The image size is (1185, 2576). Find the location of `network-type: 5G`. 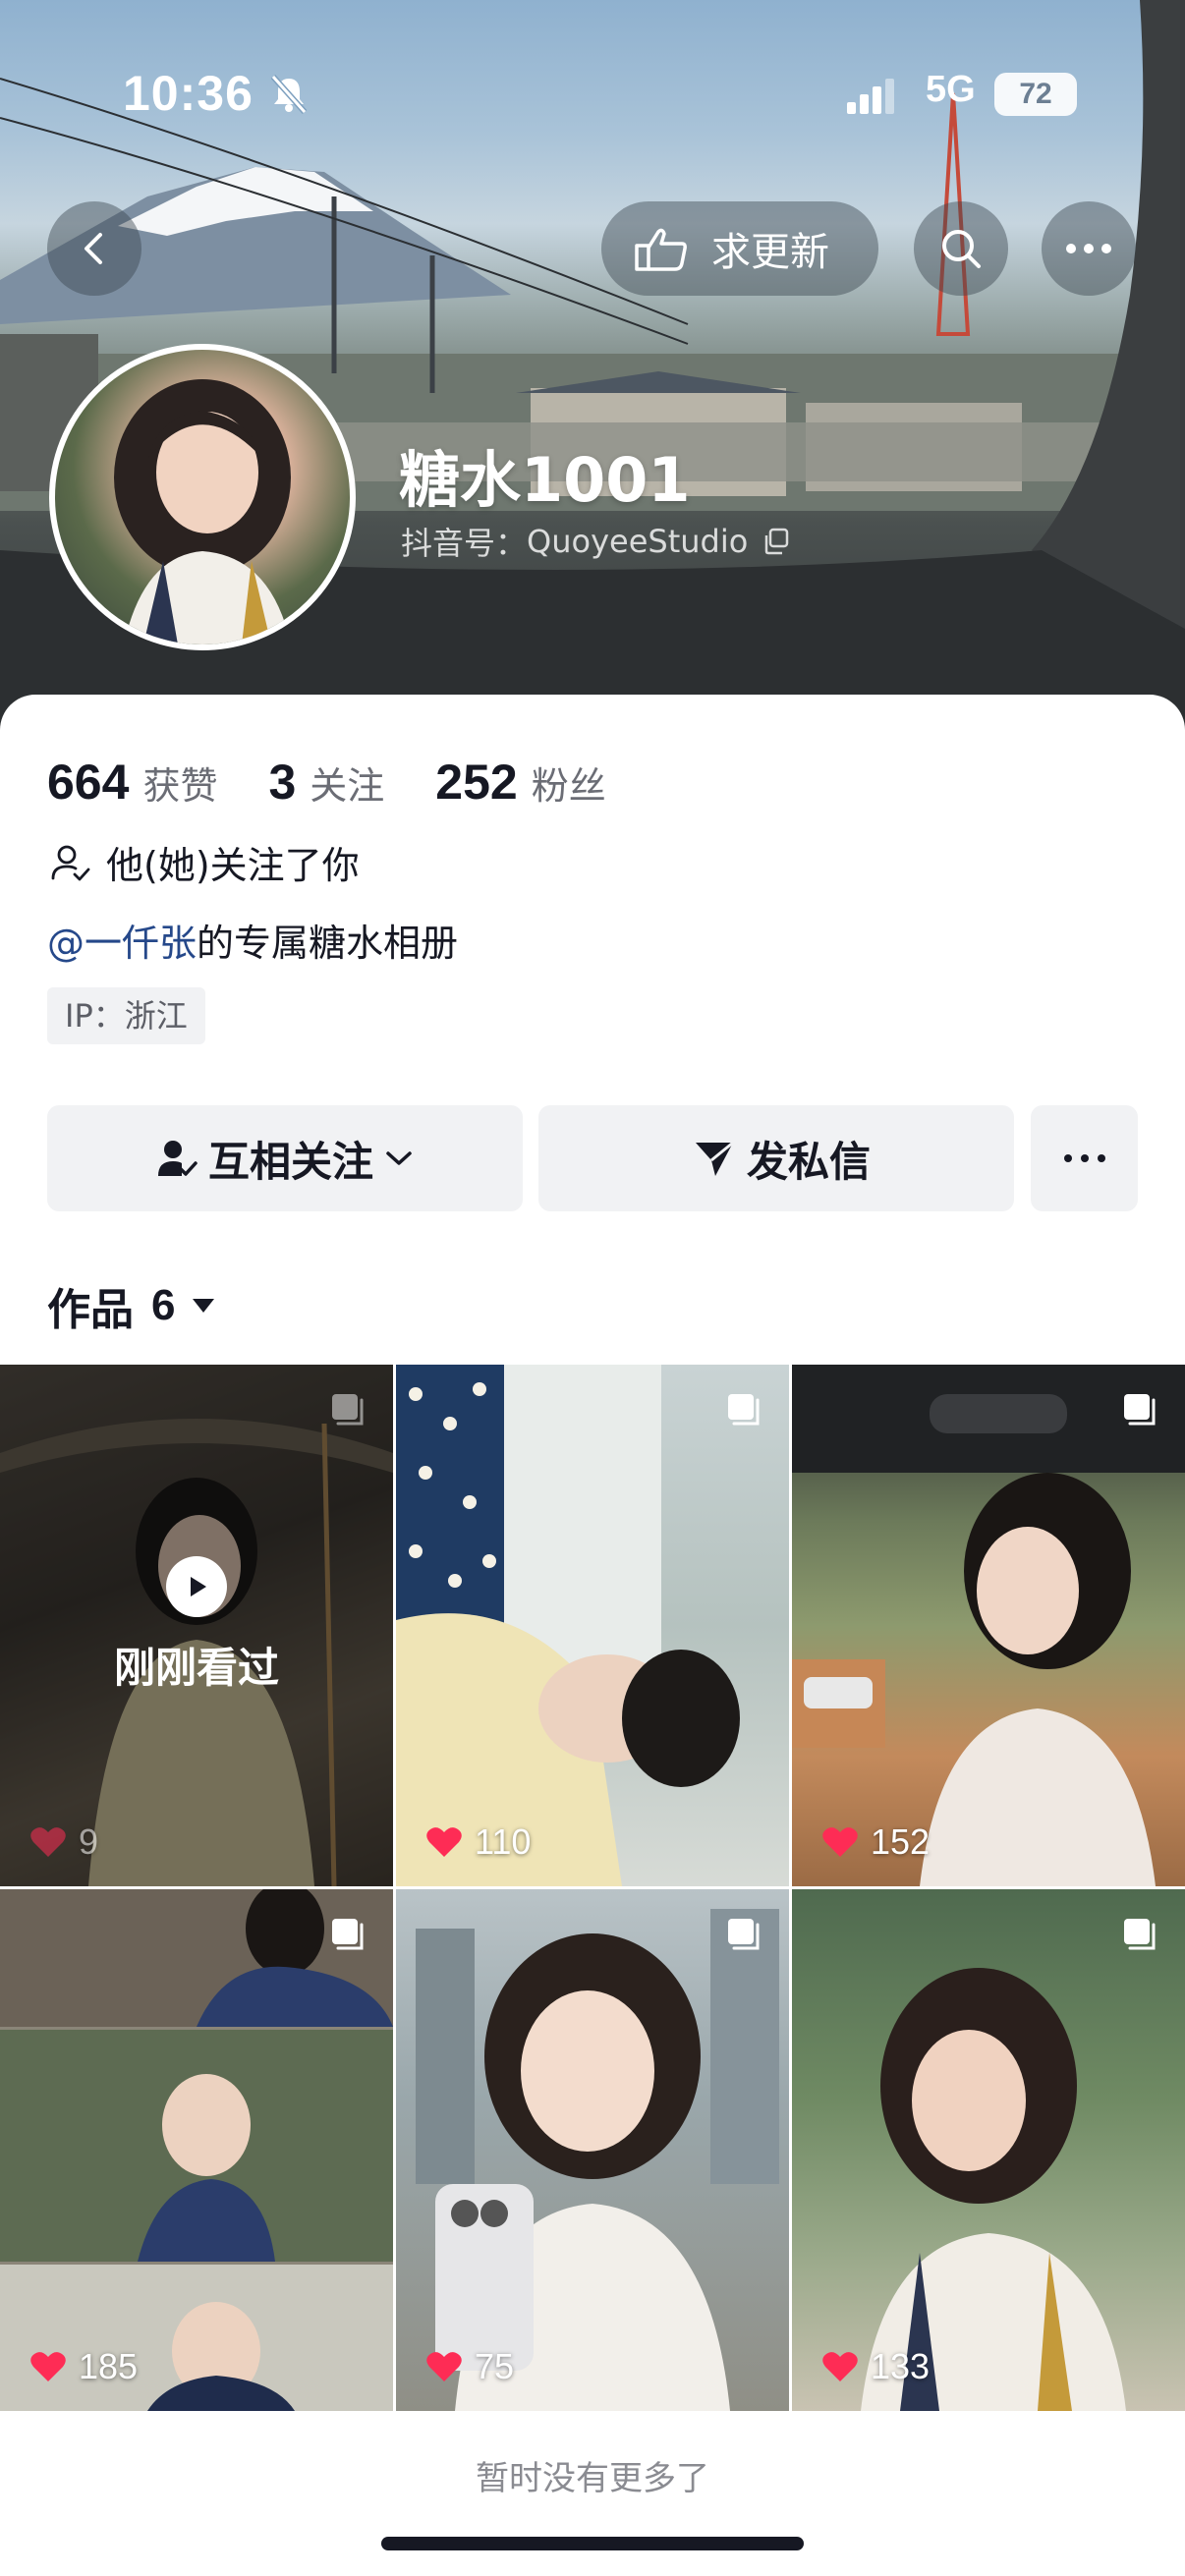

network-type: 5G is located at coordinates (951, 89).